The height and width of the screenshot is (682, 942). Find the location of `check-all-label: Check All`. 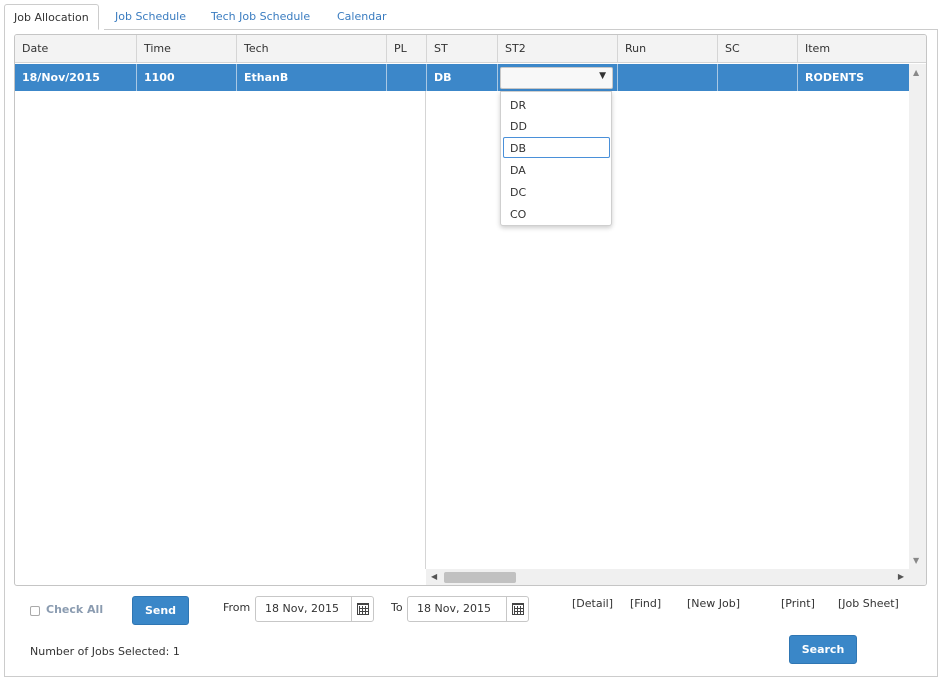

check-all-label: Check All is located at coordinates (74, 609).